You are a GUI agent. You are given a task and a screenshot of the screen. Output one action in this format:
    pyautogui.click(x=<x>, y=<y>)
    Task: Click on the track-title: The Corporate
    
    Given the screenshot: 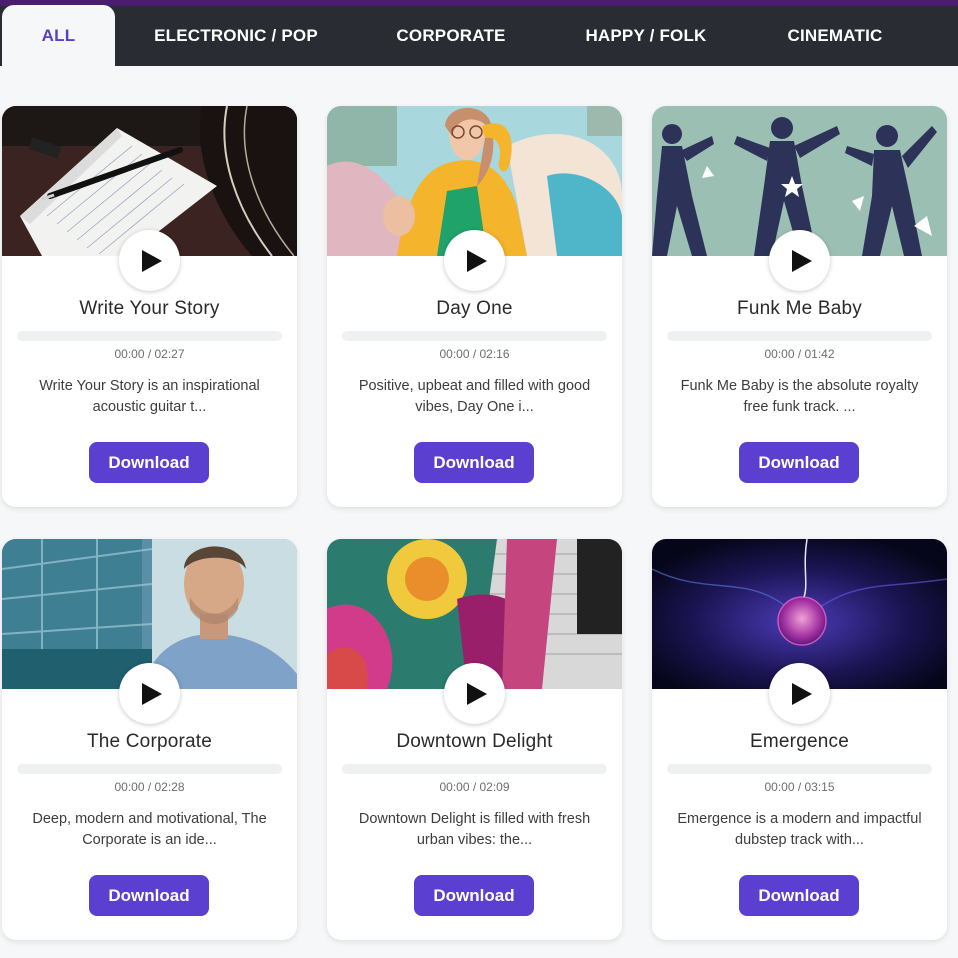 What is the action you would take?
    pyautogui.click(x=149, y=741)
    